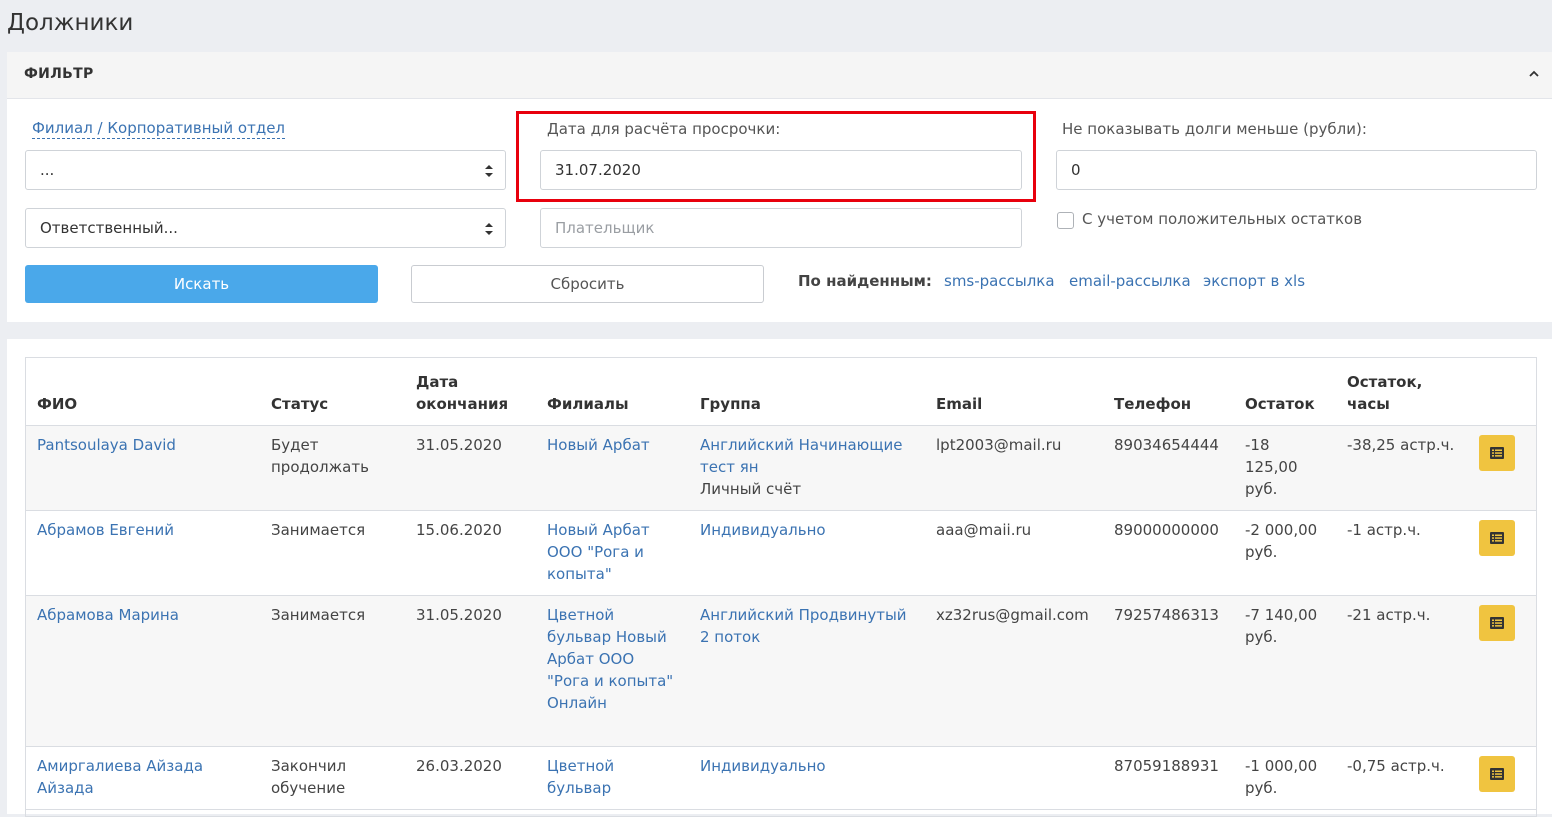 This screenshot has width=1552, height=817. I want to click on min-debt-label: Не показывать долги меньше (рубли):, so click(1214, 129).